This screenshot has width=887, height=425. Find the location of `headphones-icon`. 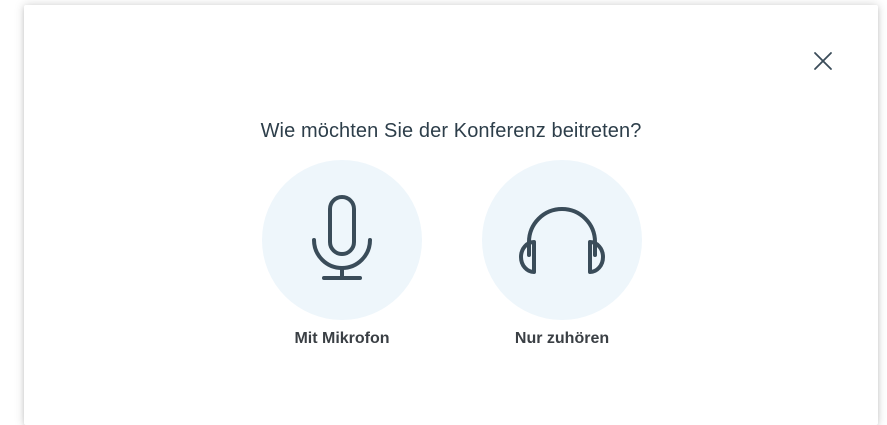

headphones-icon is located at coordinates (562, 240).